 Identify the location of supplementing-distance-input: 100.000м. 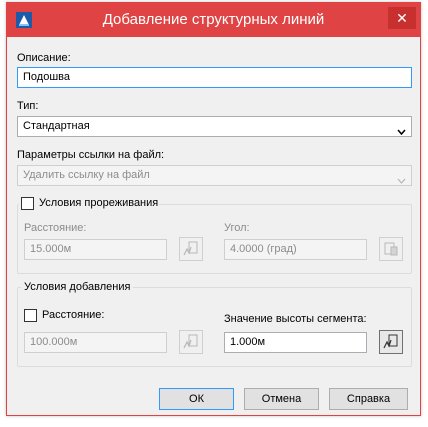
(95, 342).